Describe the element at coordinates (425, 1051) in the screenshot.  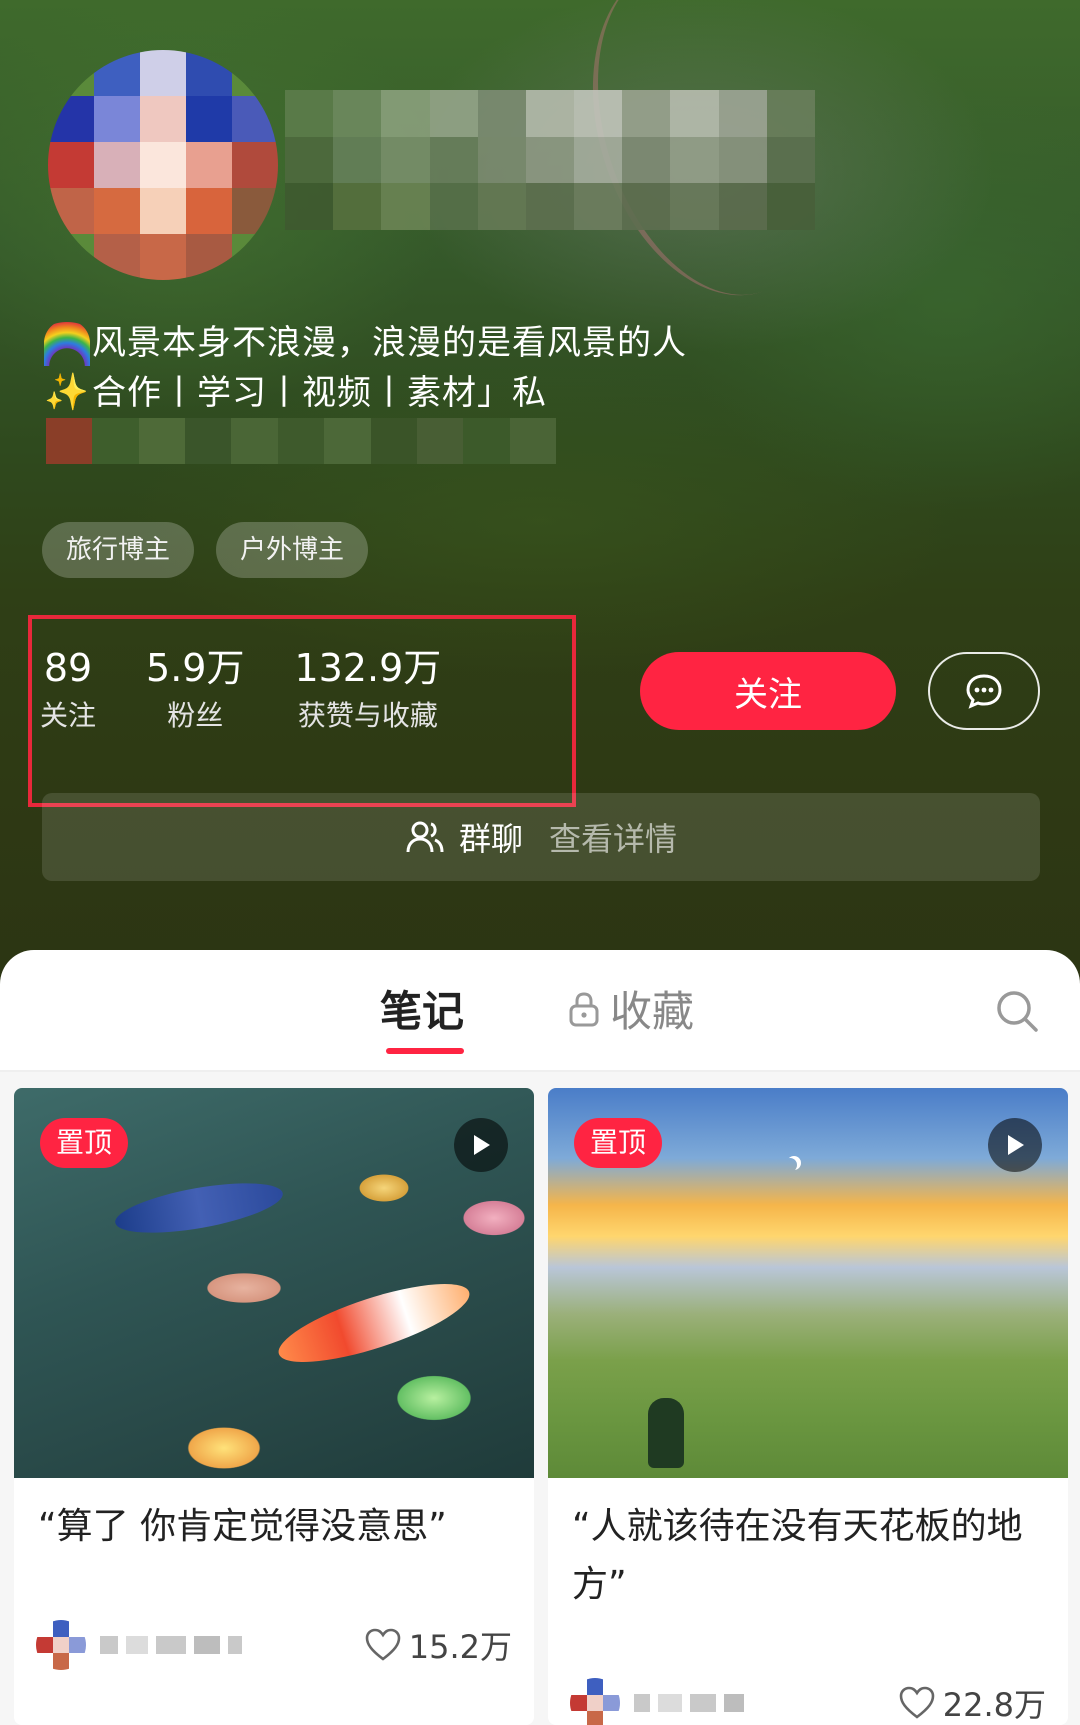
I see `tab-active-indicator` at that location.